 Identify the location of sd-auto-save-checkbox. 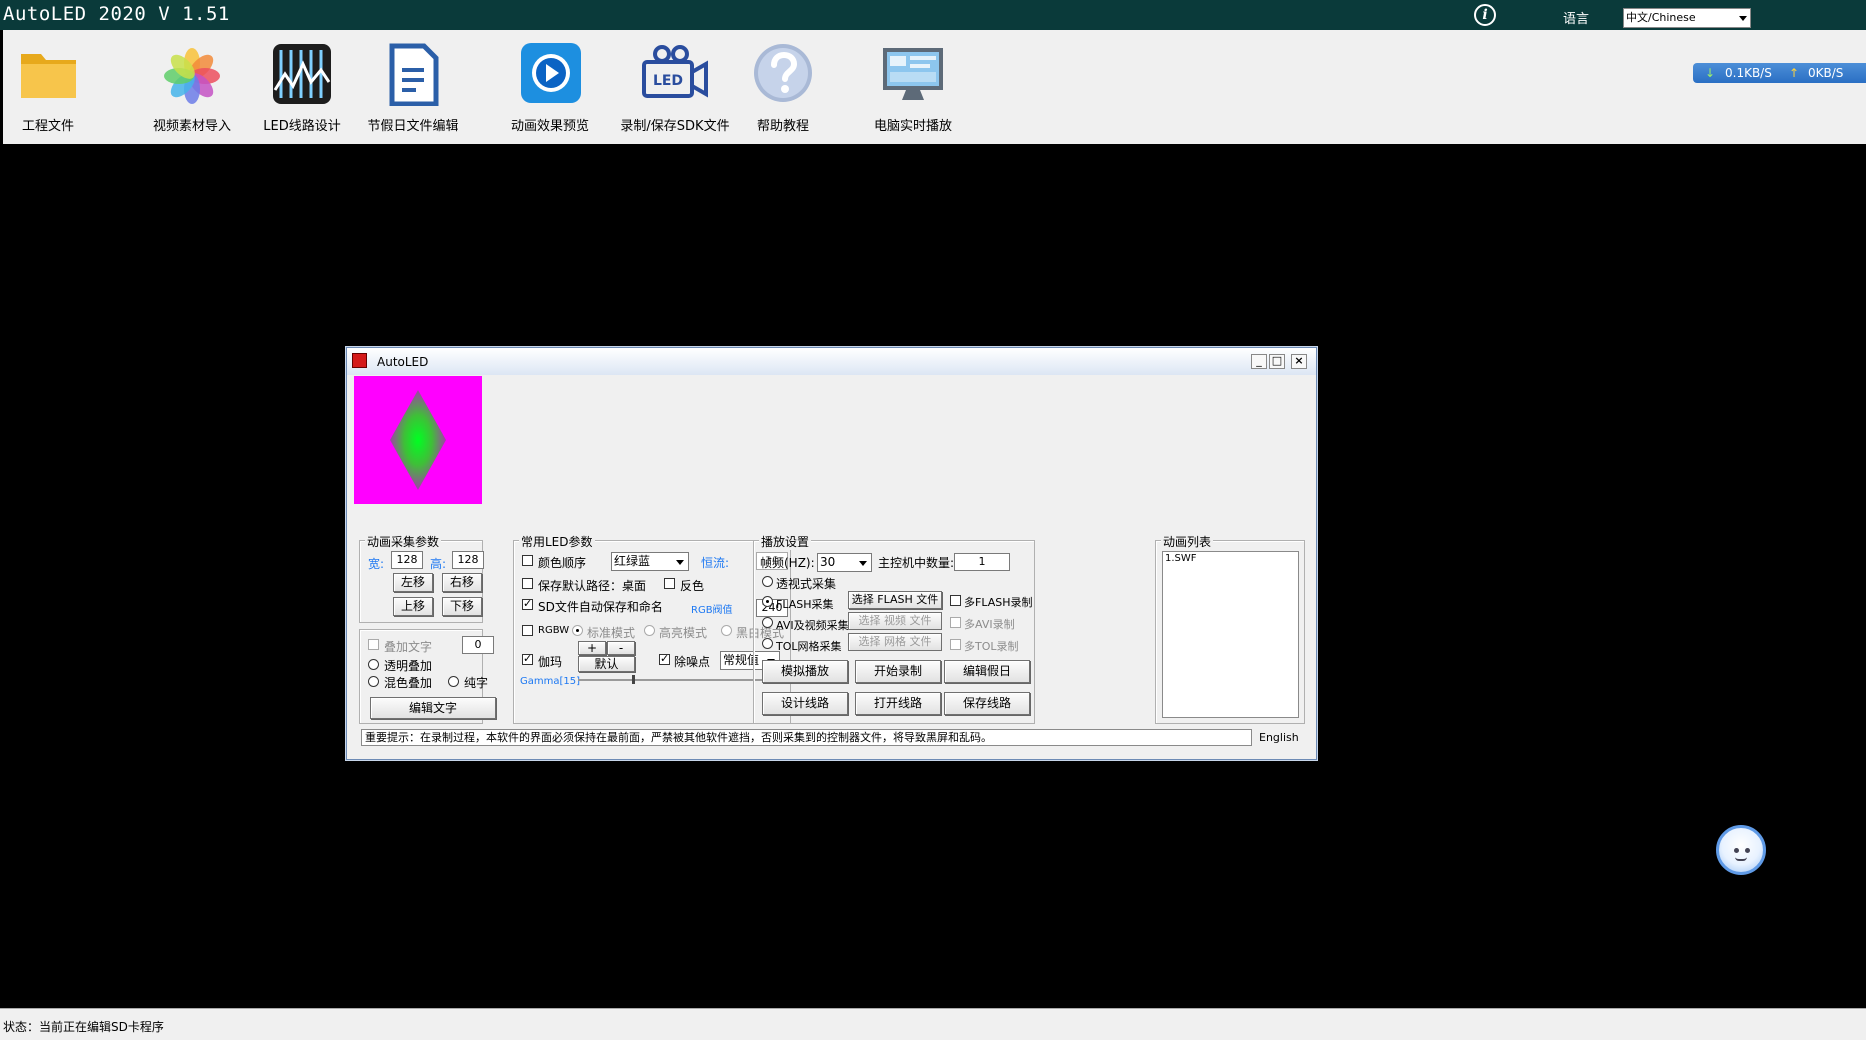
(527, 603).